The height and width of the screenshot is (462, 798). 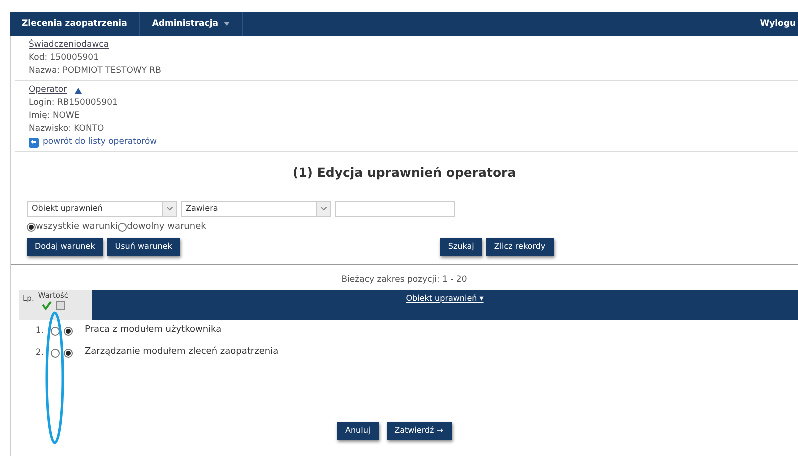 I want to click on form-button: Zatwierdź →, so click(x=419, y=431).